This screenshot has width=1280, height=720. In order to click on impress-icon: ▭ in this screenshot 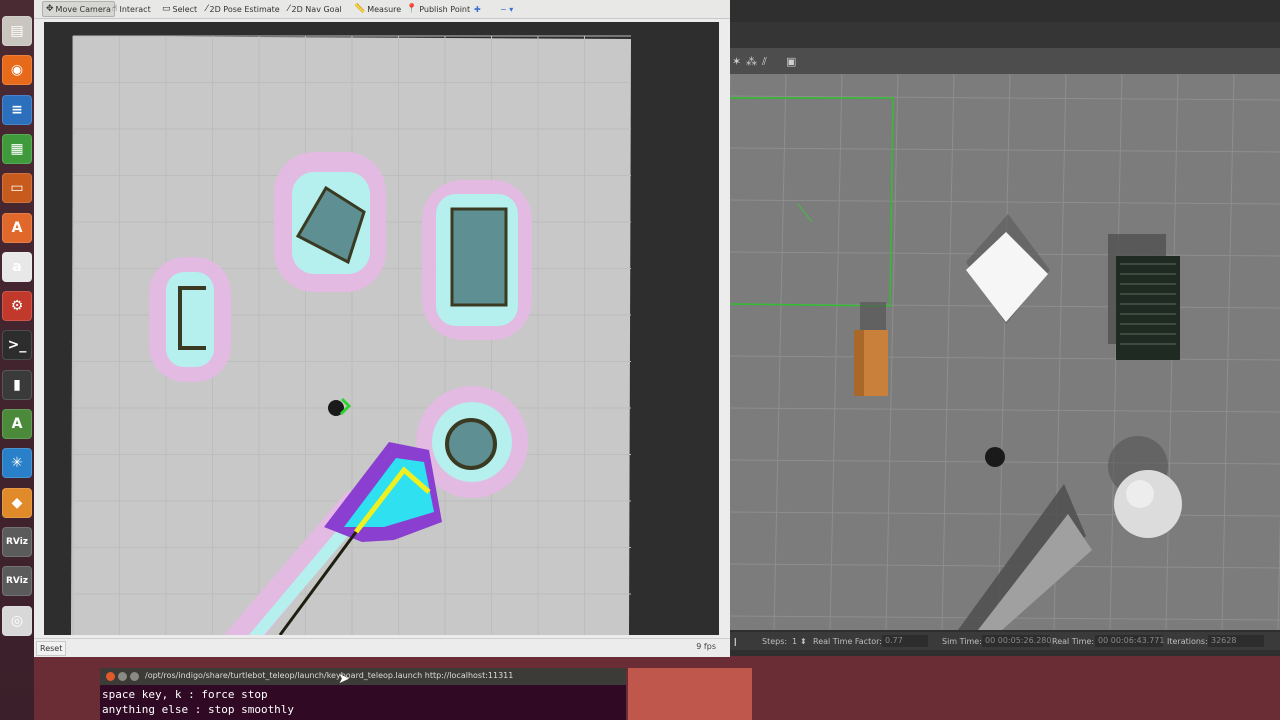, I will do `click(17, 188)`.